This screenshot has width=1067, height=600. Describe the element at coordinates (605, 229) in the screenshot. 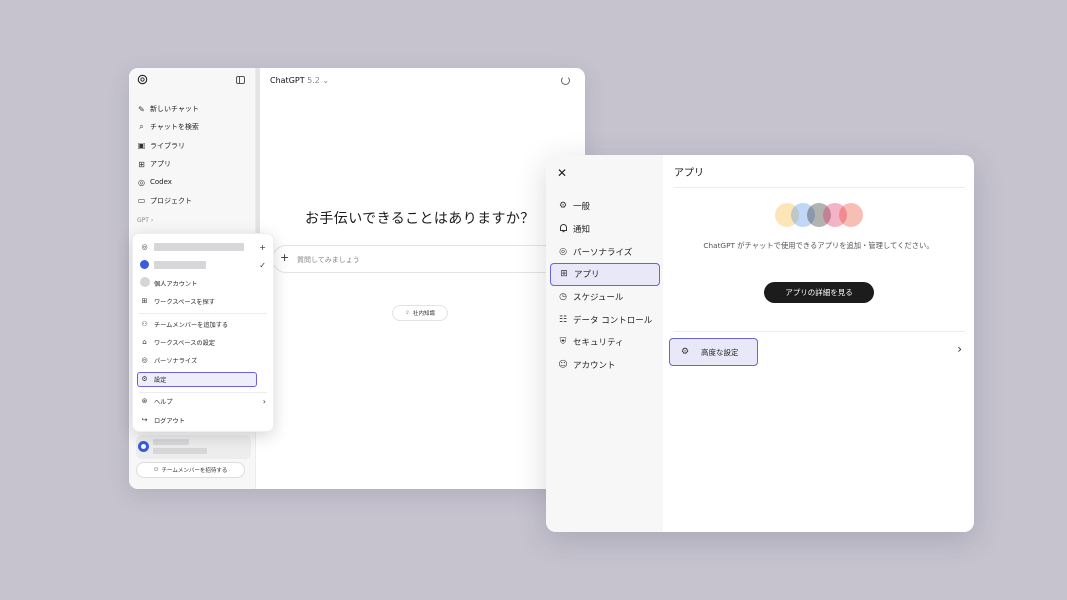

I see `settings-tab-notifications: 通知` at that location.